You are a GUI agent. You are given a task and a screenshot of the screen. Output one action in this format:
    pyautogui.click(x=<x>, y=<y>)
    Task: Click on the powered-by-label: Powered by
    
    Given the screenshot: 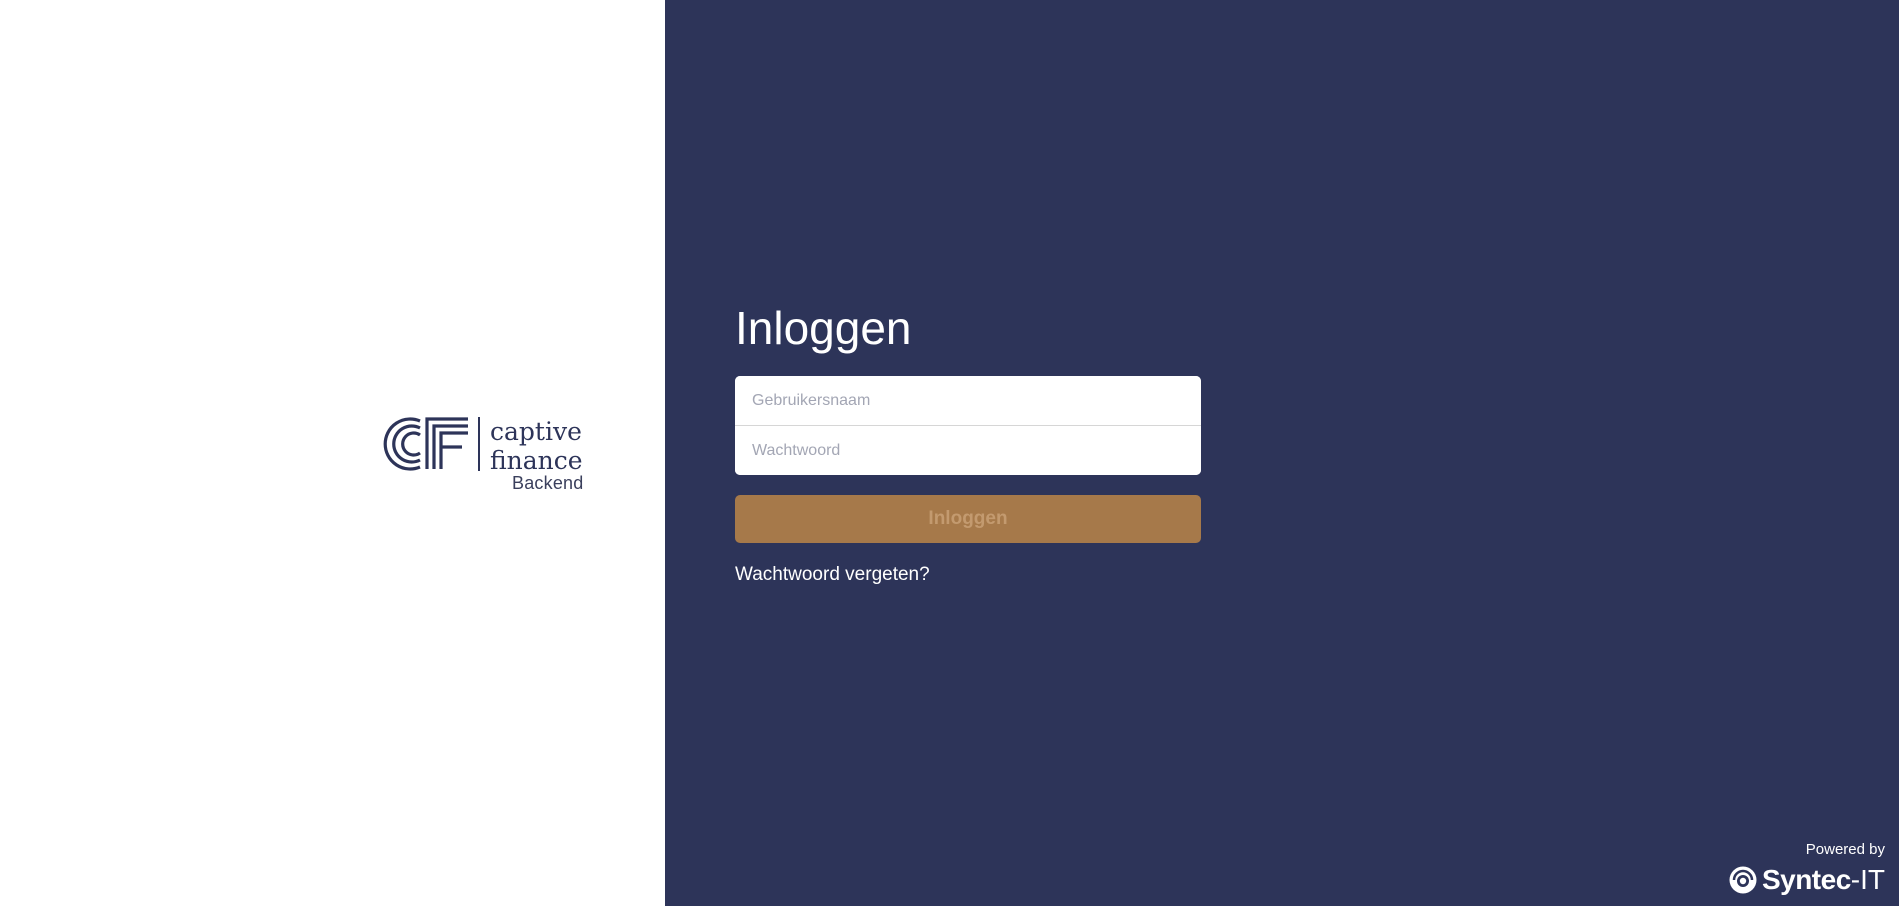 What is the action you would take?
    pyautogui.click(x=1845, y=849)
    